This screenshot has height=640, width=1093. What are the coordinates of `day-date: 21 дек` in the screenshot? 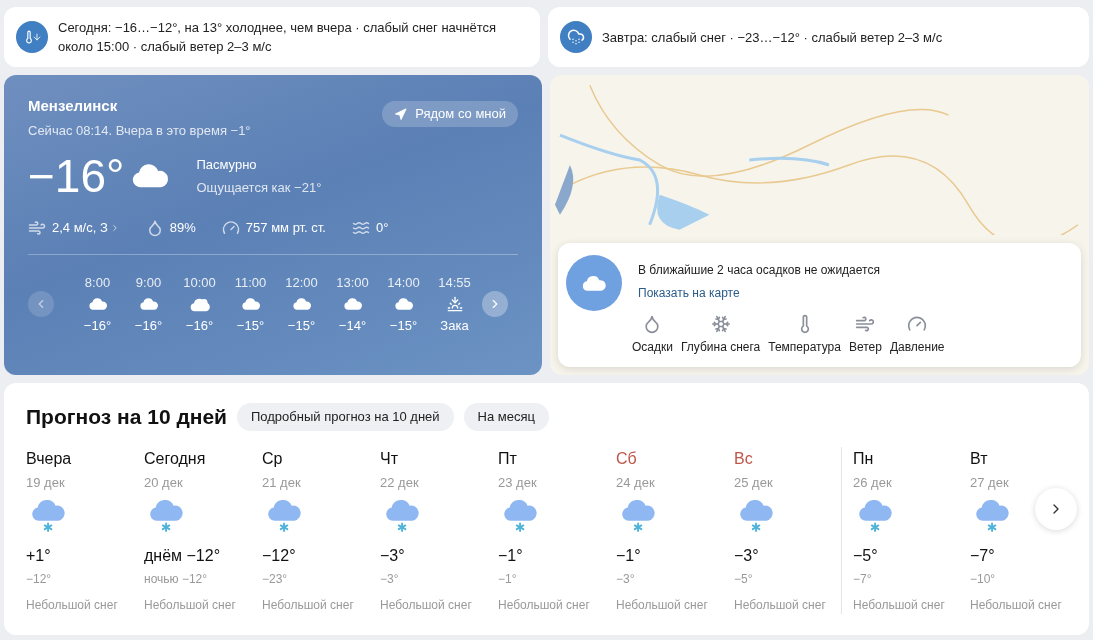 It's located at (282, 482).